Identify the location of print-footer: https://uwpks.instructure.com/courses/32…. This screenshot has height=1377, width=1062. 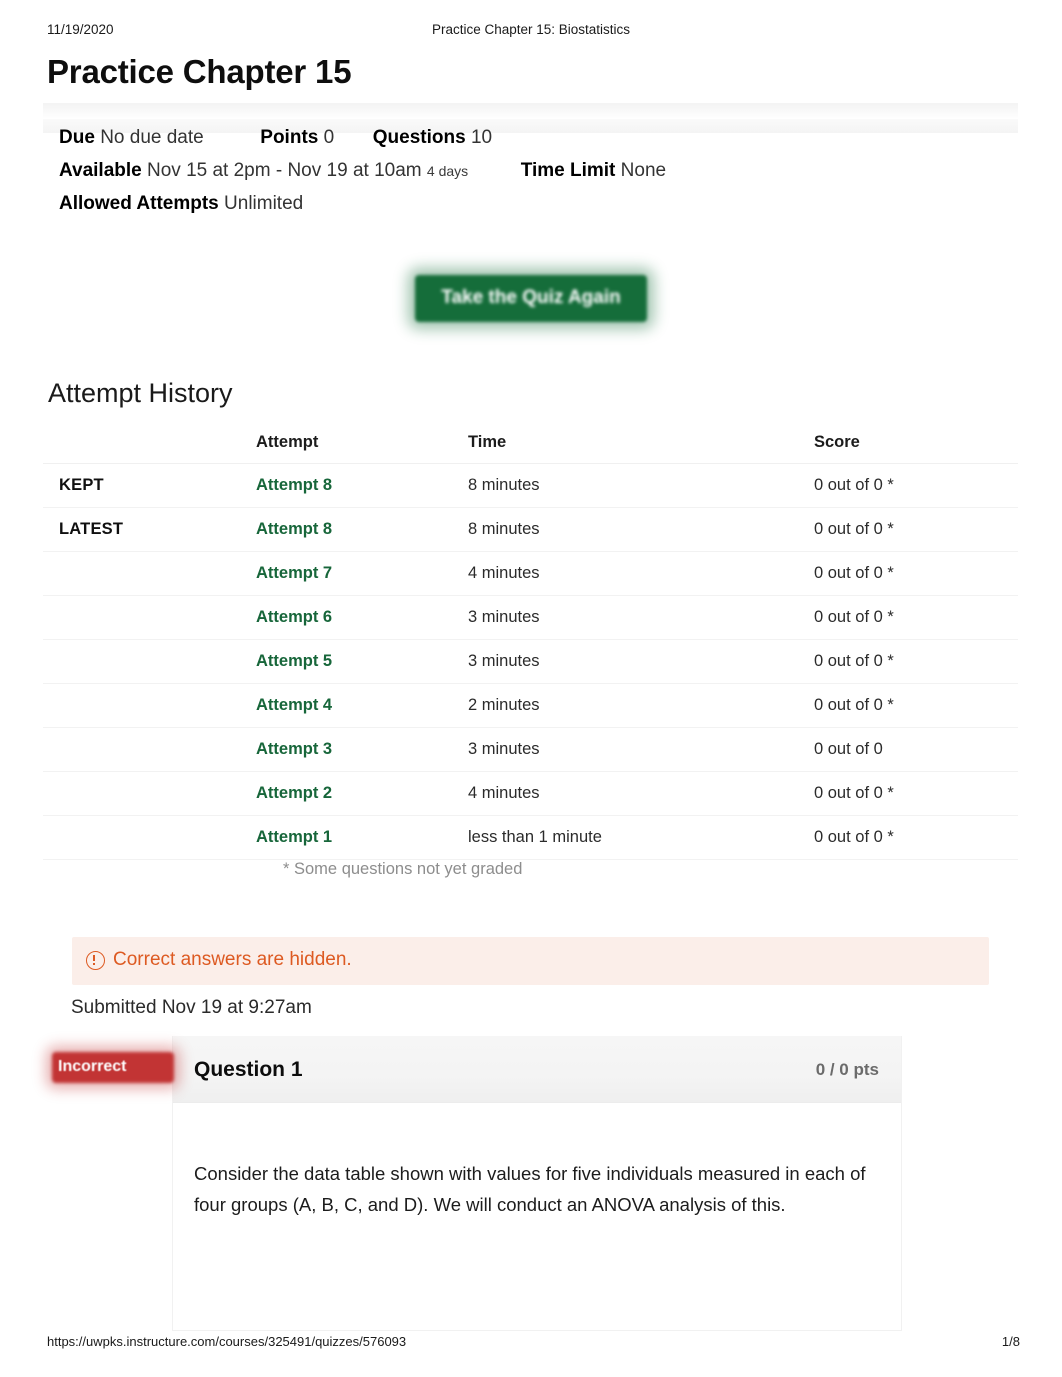
(531, 1343).